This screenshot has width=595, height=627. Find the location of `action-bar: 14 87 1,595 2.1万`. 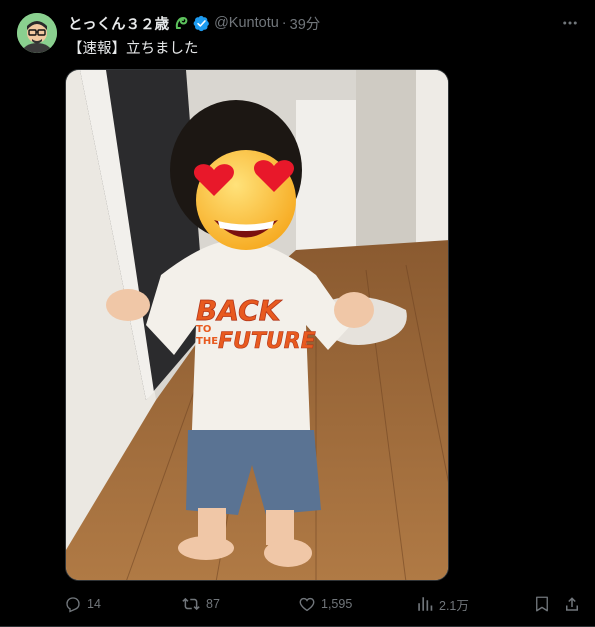

action-bar: 14 87 1,595 2.1万 is located at coordinates (297, 604).